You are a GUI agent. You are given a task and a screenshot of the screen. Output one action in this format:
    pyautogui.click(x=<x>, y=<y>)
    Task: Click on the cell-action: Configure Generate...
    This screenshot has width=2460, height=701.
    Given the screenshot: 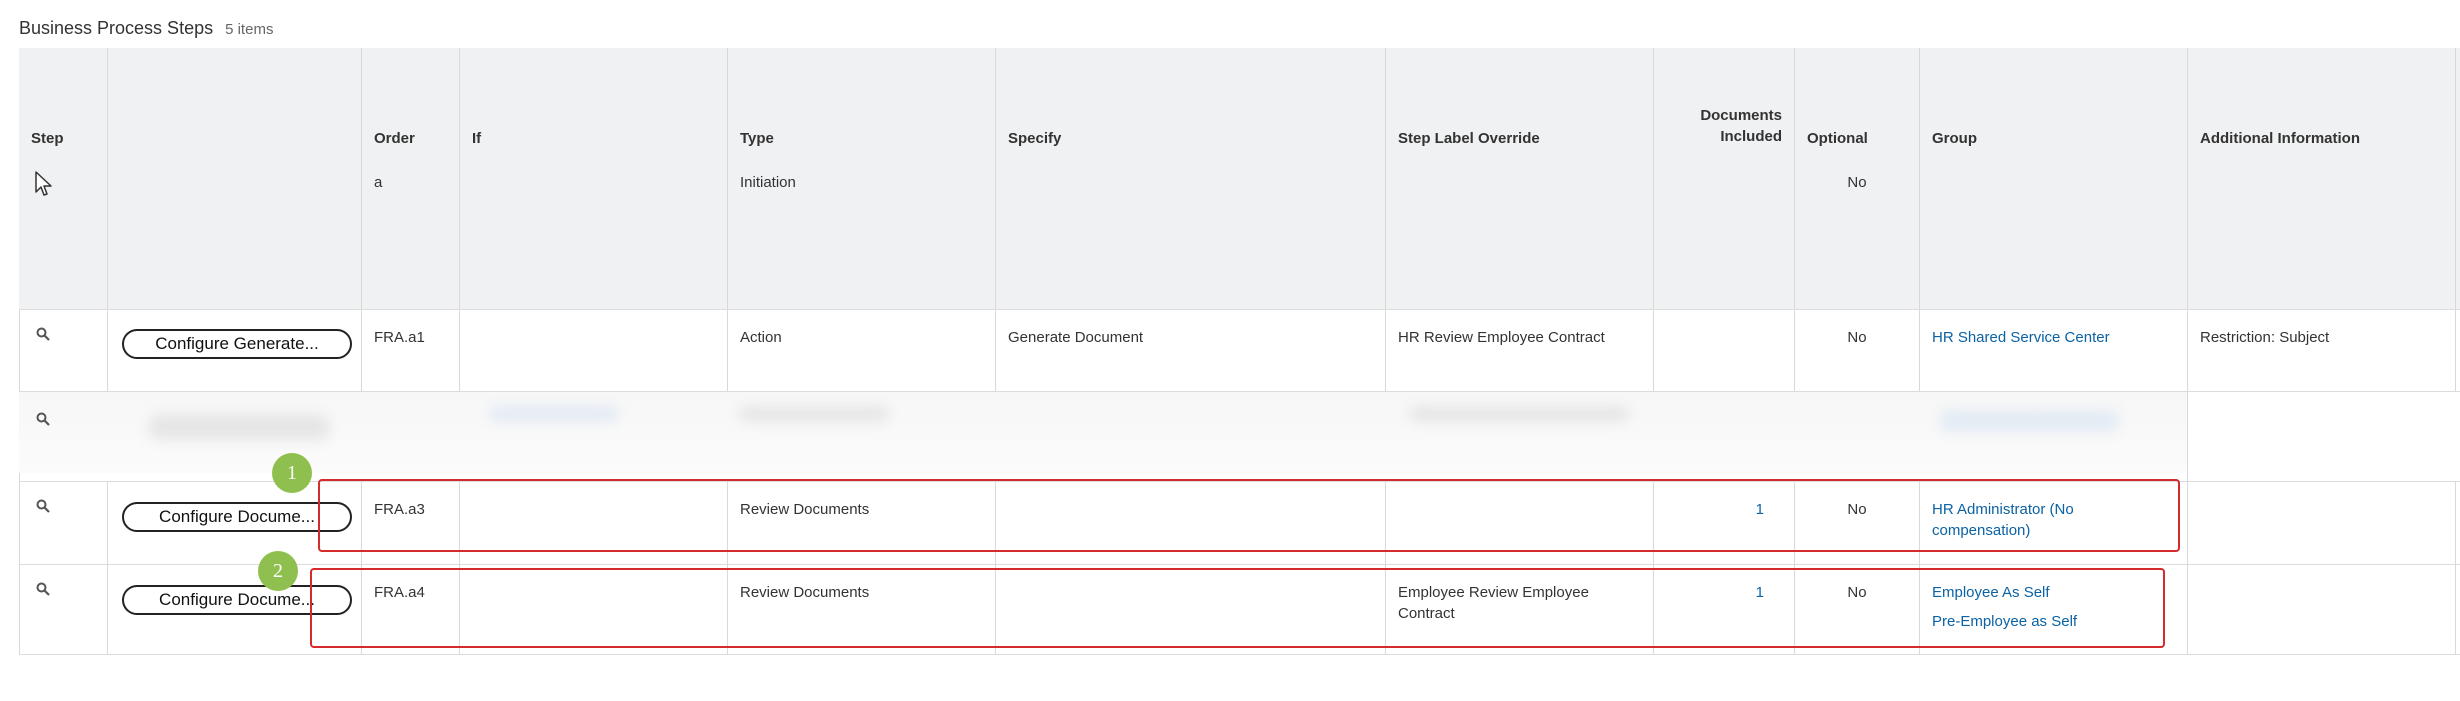 What is the action you would take?
    pyautogui.click(x=235, y=350)
    